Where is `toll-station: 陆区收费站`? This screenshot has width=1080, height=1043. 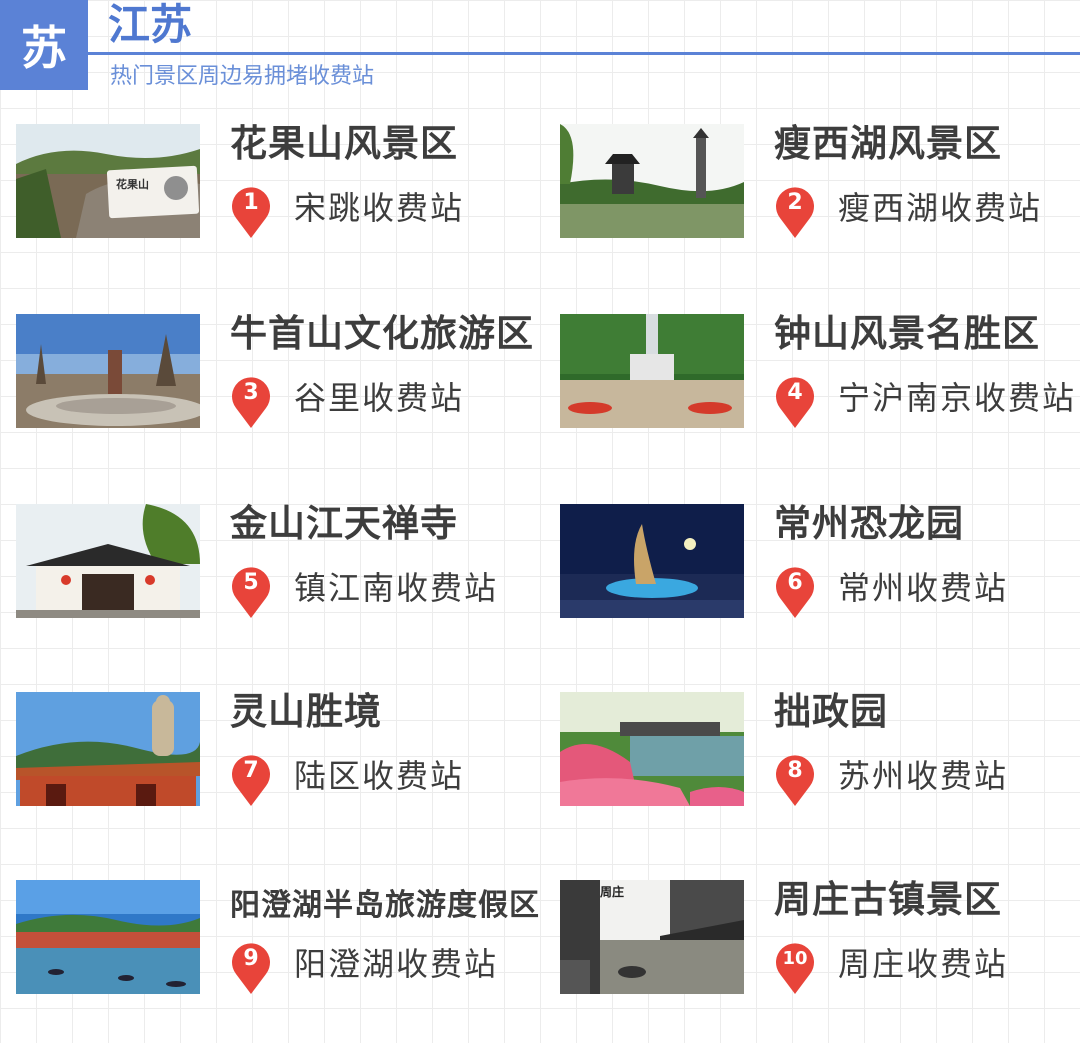
toll-station: 陆区收费站 is located at coordinates (379, 776).